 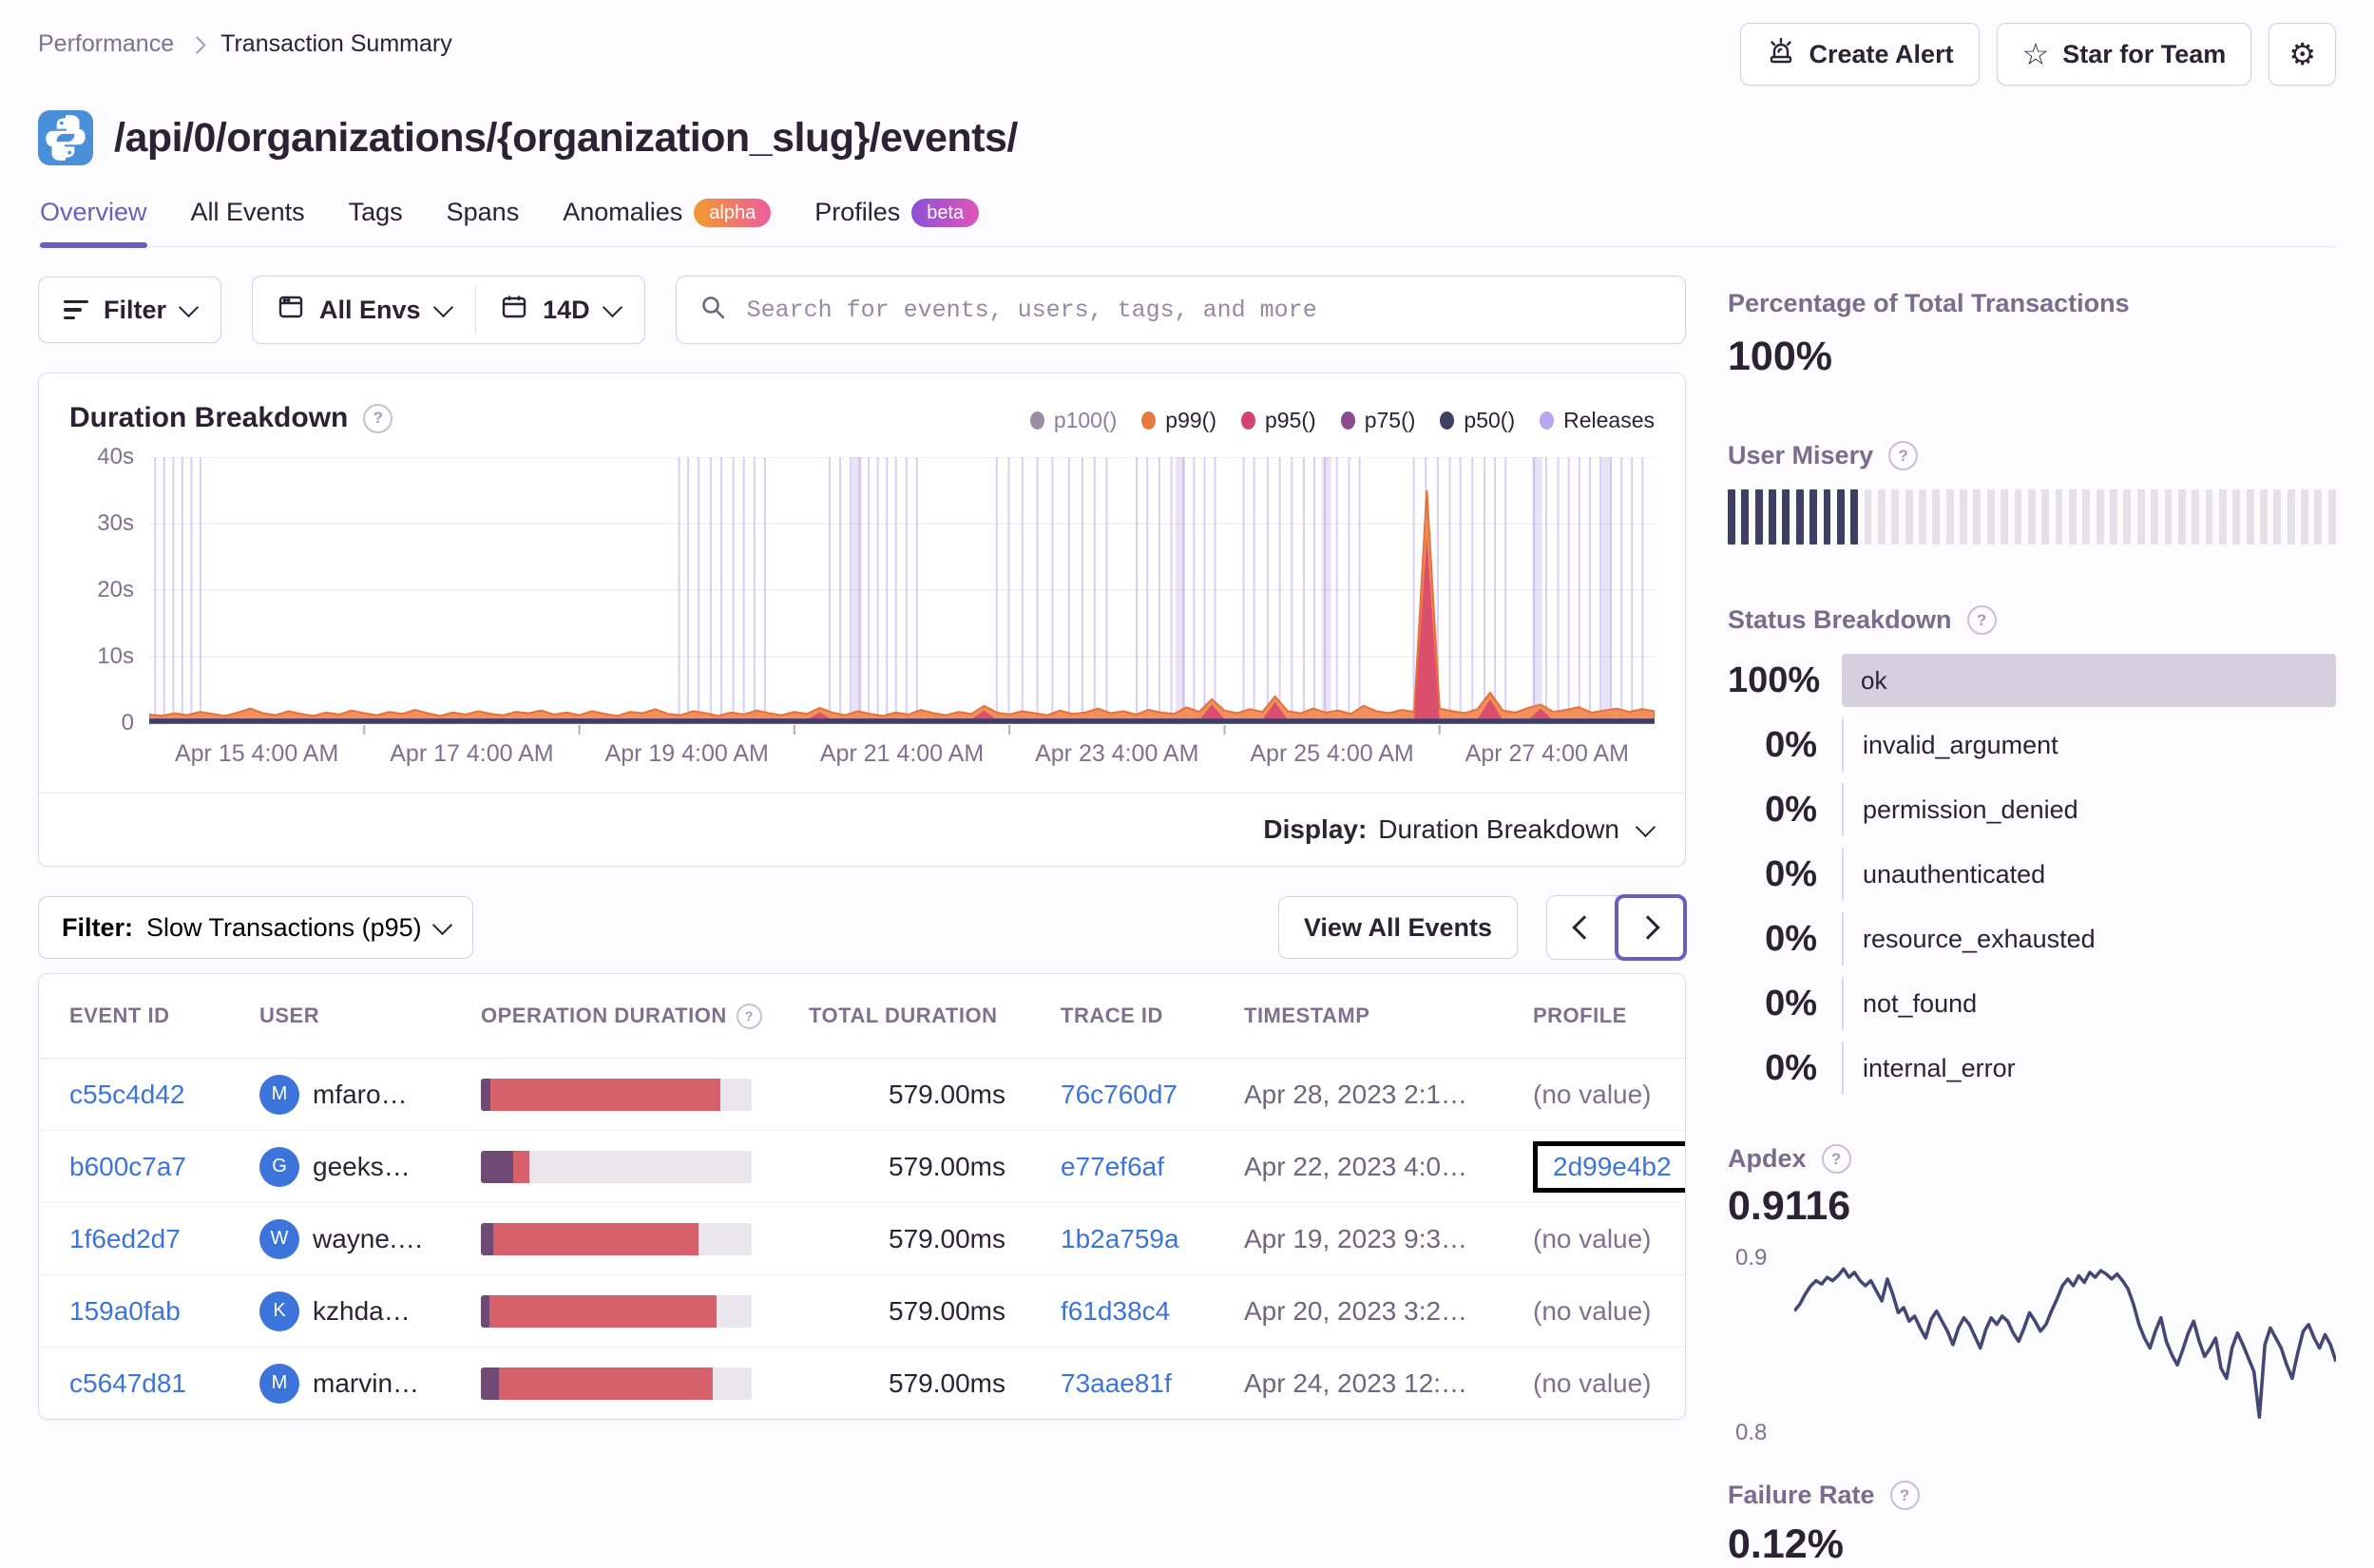 What do you see at coordinates (623, 212) in the screenshot?
I see `tab-label: Anomalies` at bounding box center [623, 212].